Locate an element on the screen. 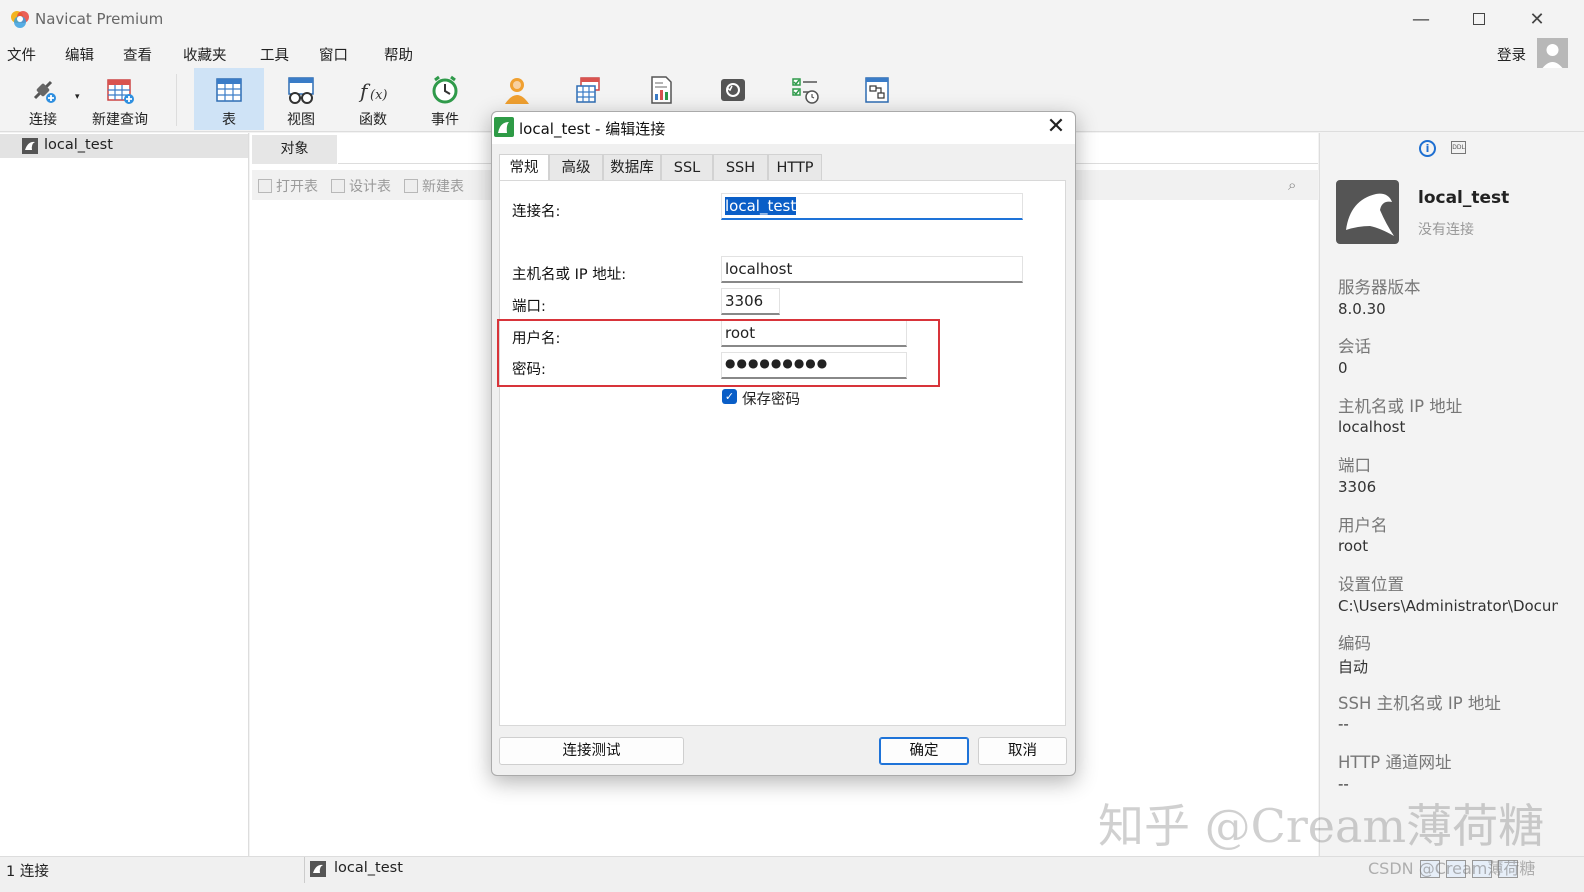  tool-table-button: 表 is located at coordinates (229, 99).